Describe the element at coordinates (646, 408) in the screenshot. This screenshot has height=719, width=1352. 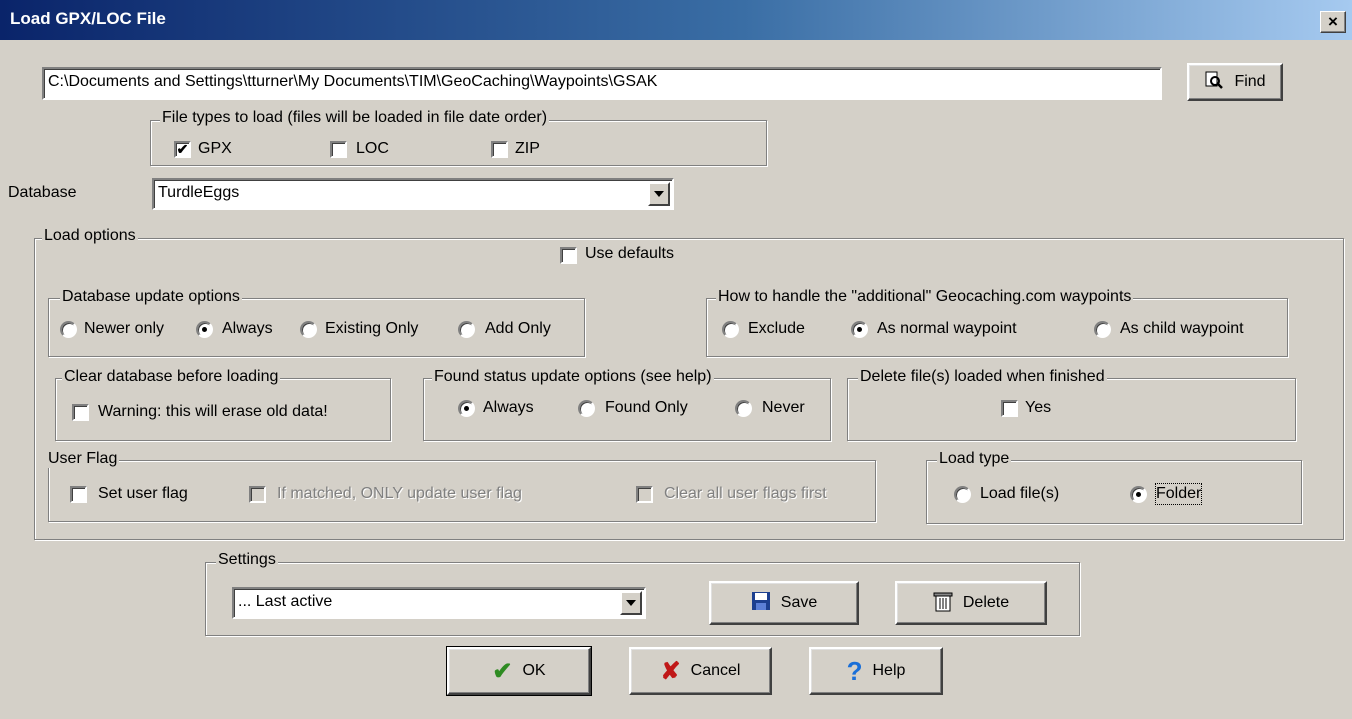
I see `found-only-label: Found Only` at that location.